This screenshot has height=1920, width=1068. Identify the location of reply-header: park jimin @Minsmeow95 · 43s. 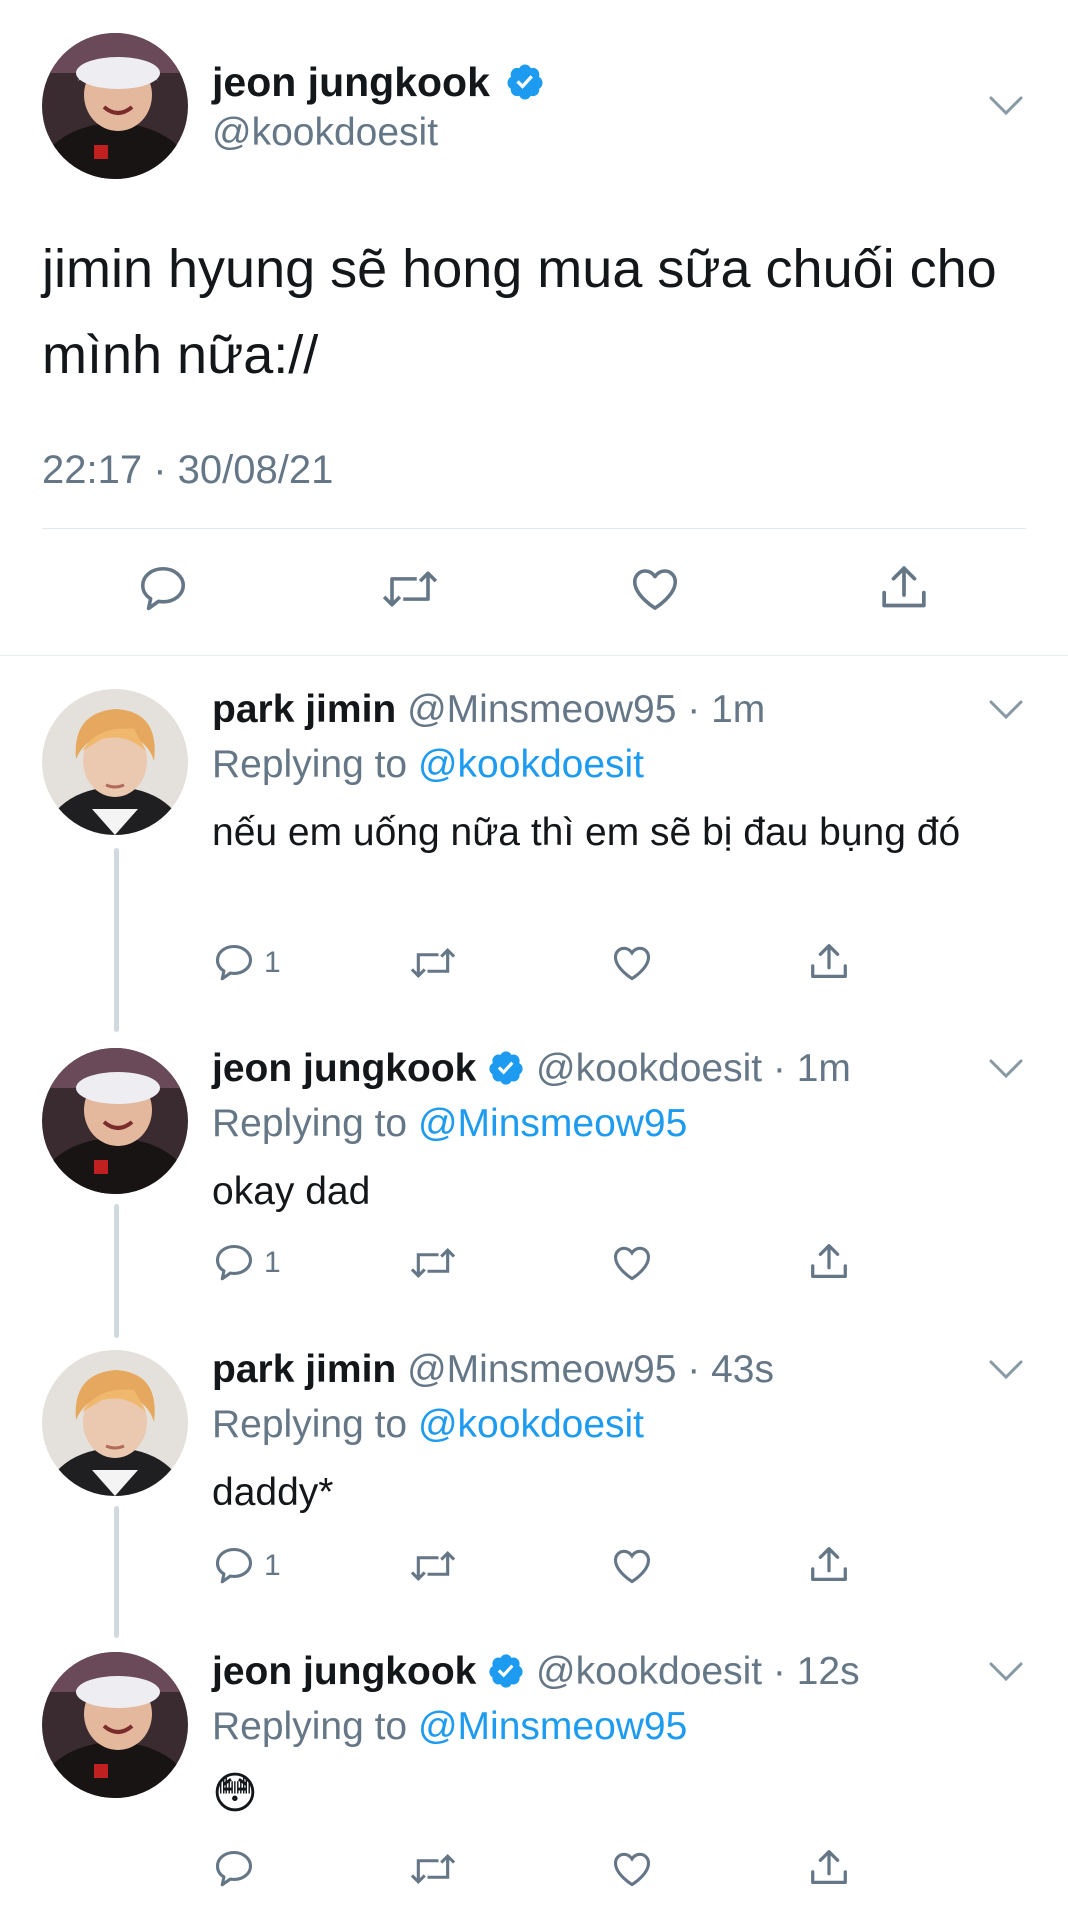
(493, 1369).